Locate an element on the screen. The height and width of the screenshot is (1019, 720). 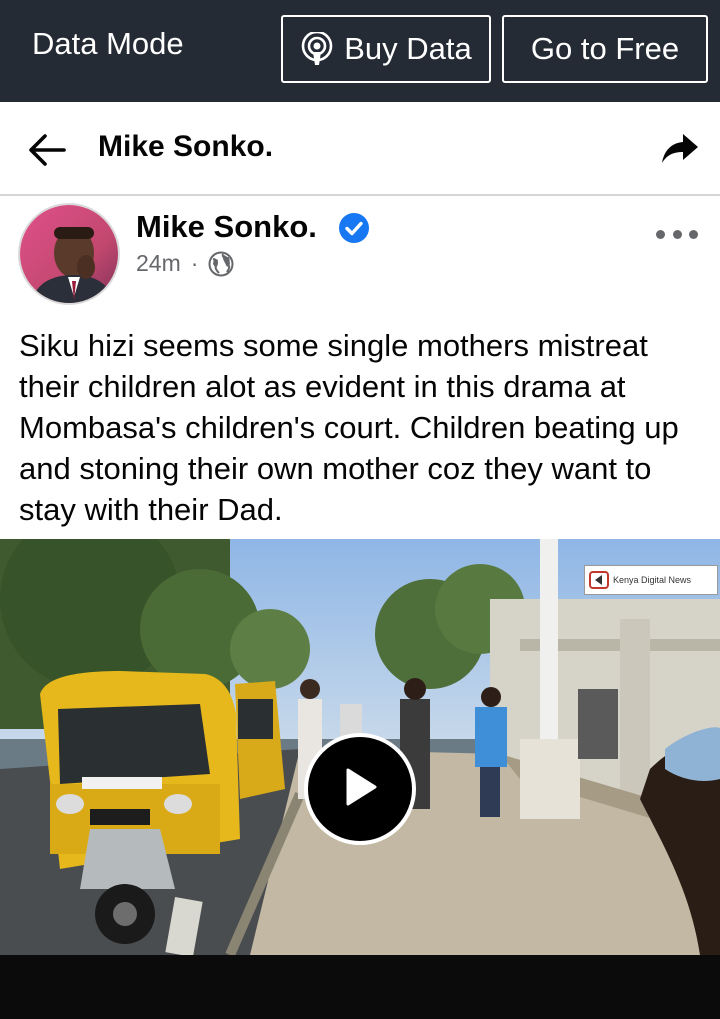
video-watermark: Kenya Digital News is located at coordinates (651, 580).